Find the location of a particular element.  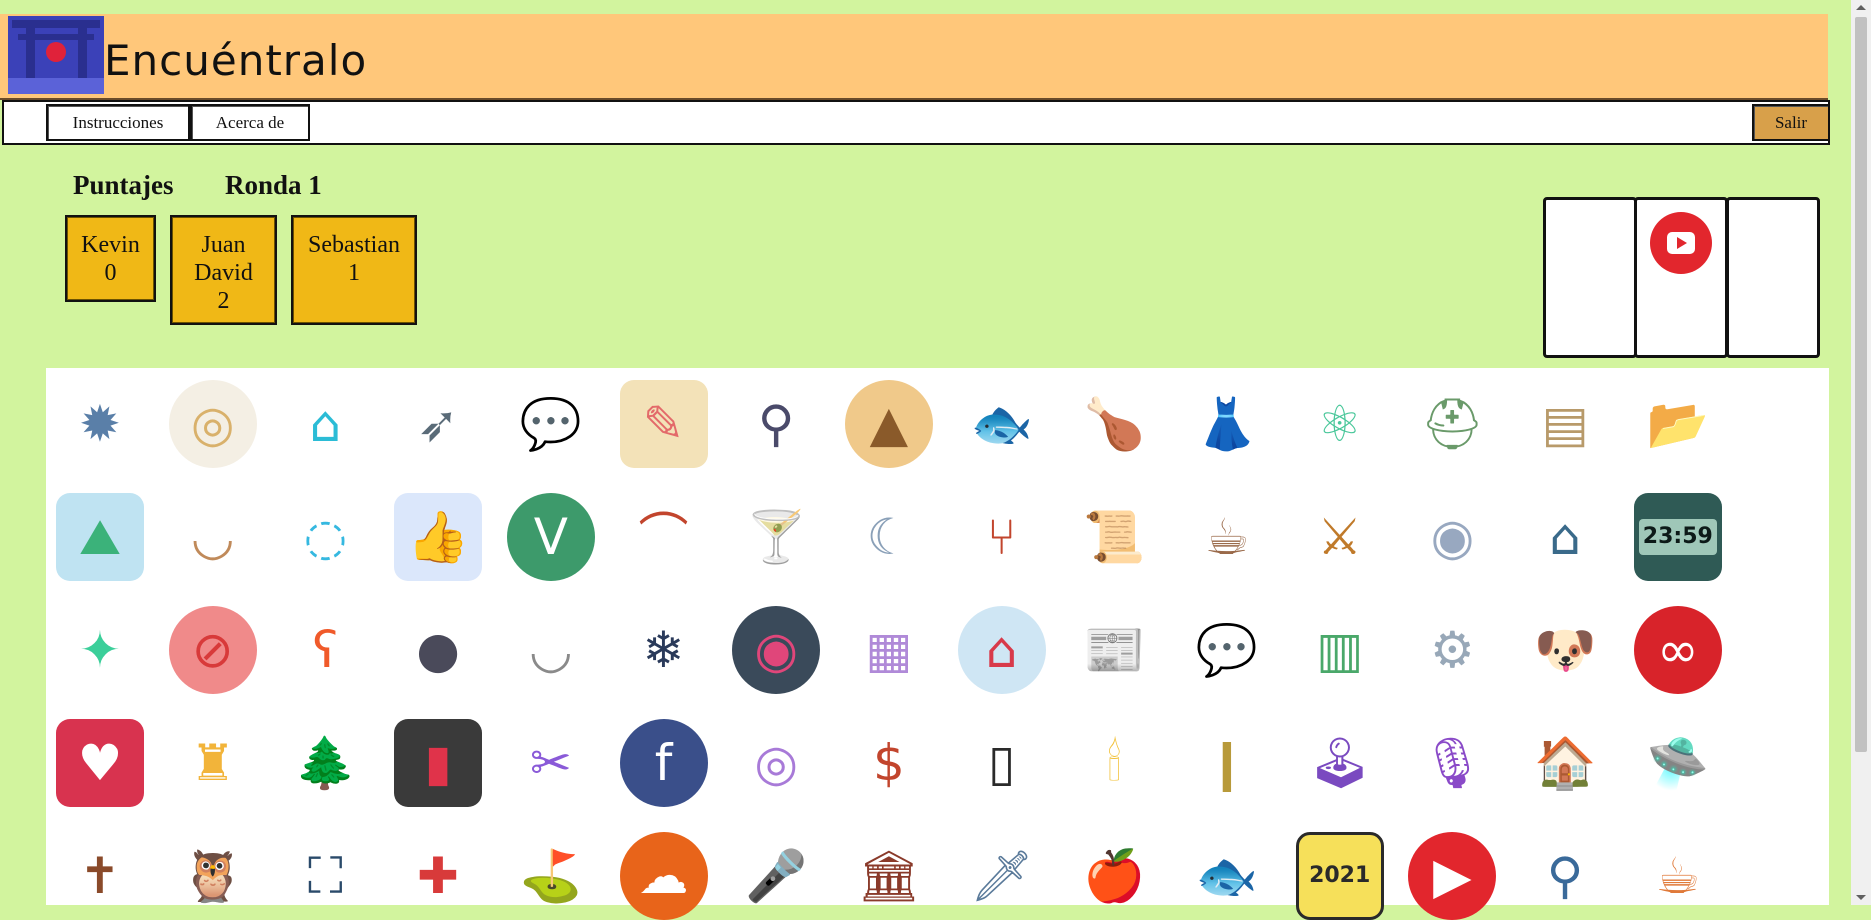

candle-icon: 🕯 is located at coordinates (1114, 763).